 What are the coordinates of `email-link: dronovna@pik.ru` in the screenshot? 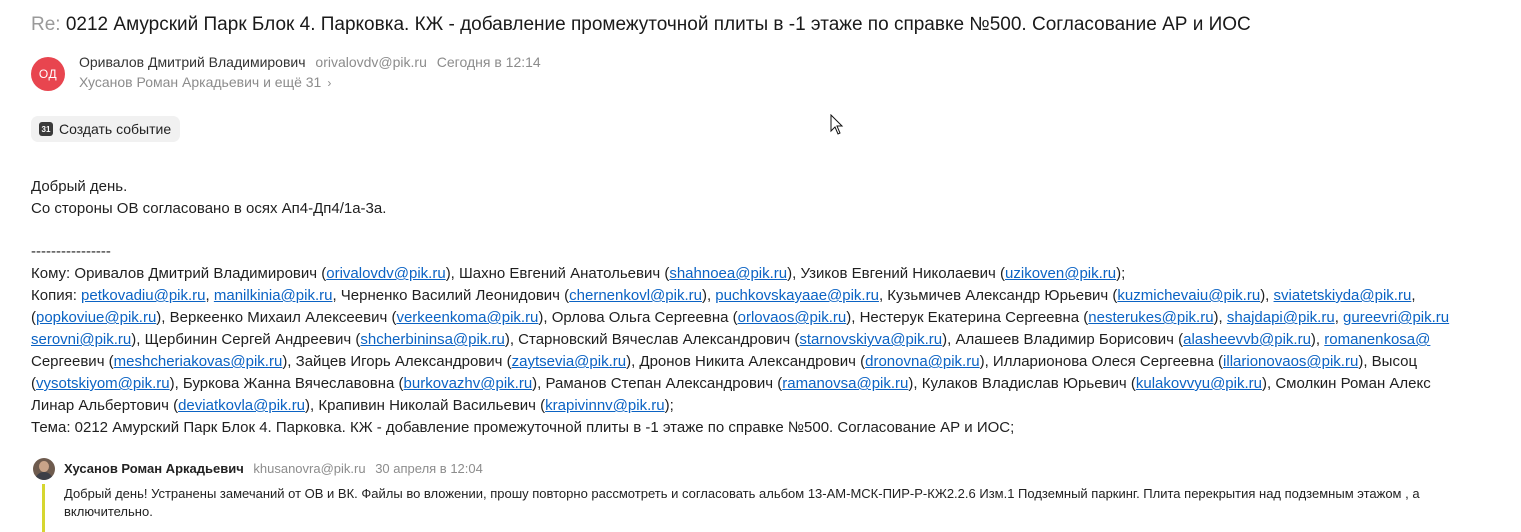 It's located at (922, 361).